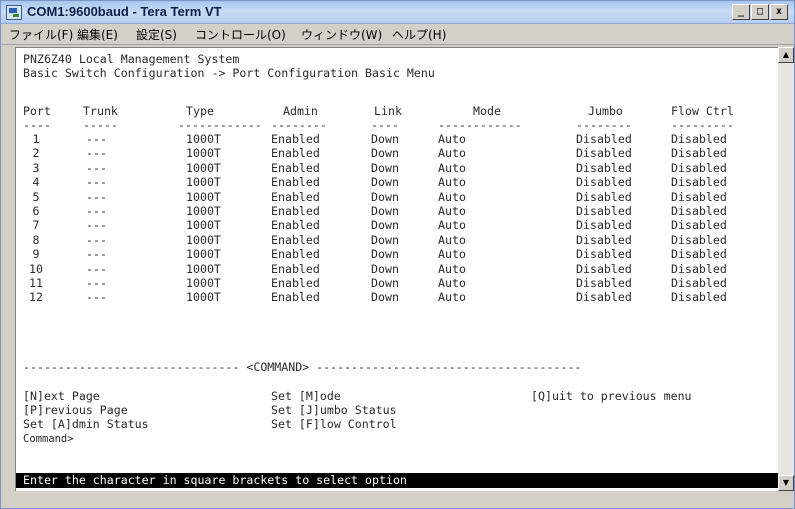 Image resolution: width=795 pixels, height=509 pixels. I want to click on menu-window: ウィンドウ(W), so click(341, 34).